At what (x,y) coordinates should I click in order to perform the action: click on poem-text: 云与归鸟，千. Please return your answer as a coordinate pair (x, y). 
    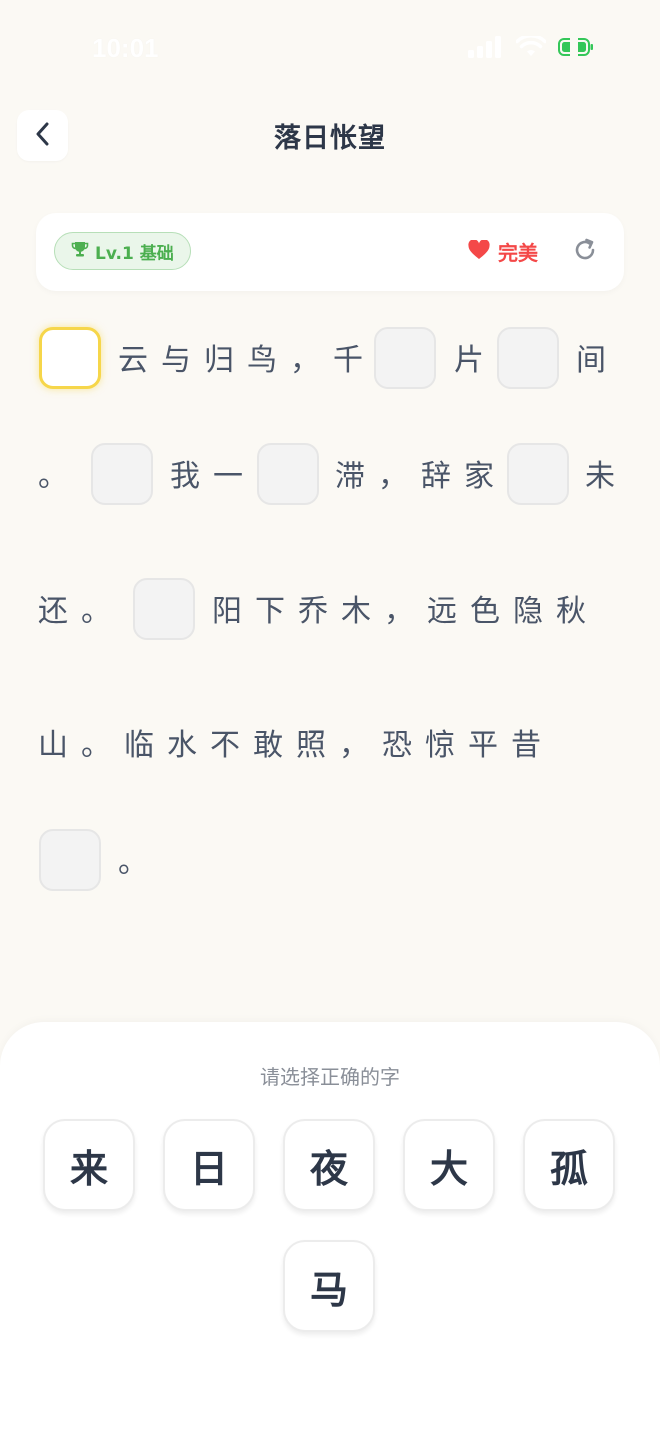
    Looking at the image, I should click on (247, 360).